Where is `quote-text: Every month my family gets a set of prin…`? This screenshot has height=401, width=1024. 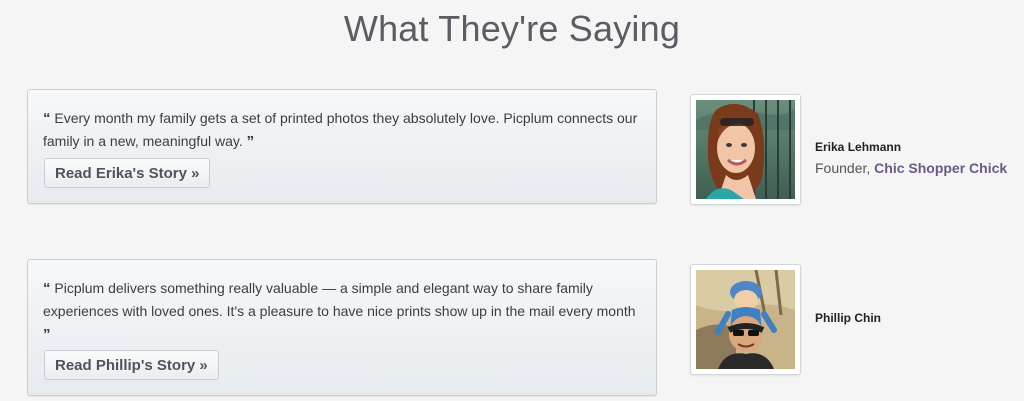
quote-text: Every month my family gets a set of prin… is located at coordinates (340, 129).